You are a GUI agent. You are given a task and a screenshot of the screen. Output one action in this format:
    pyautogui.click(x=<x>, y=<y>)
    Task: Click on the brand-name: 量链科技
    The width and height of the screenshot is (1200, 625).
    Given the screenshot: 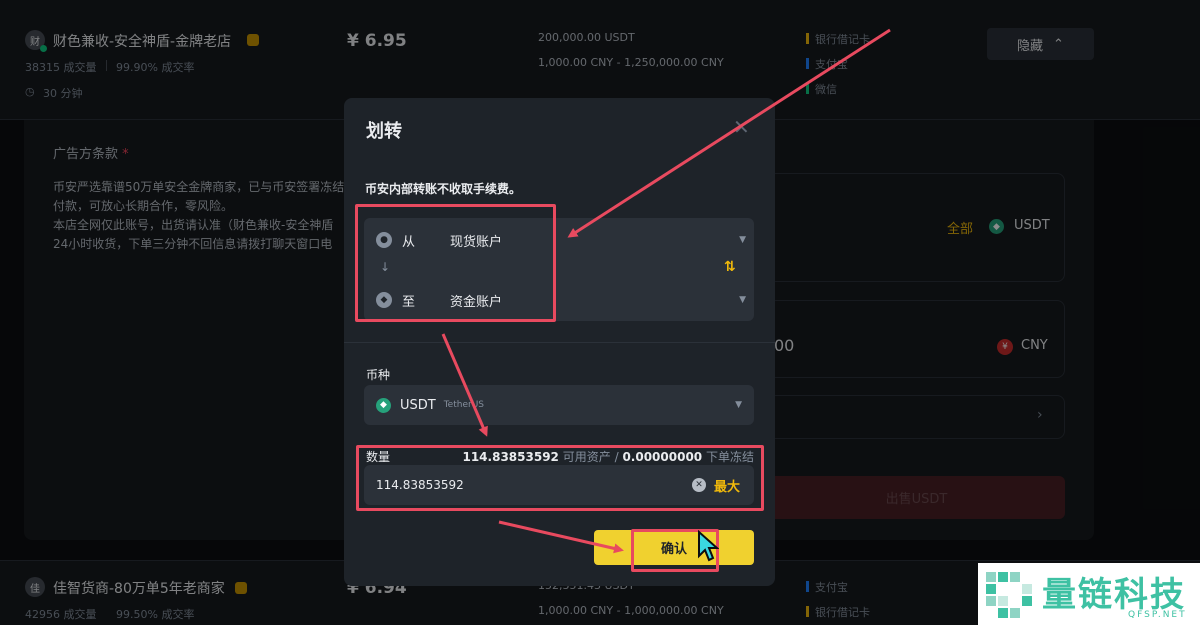 What is the action you would take?
    pyautogui.click(x=1114, y=595)
    